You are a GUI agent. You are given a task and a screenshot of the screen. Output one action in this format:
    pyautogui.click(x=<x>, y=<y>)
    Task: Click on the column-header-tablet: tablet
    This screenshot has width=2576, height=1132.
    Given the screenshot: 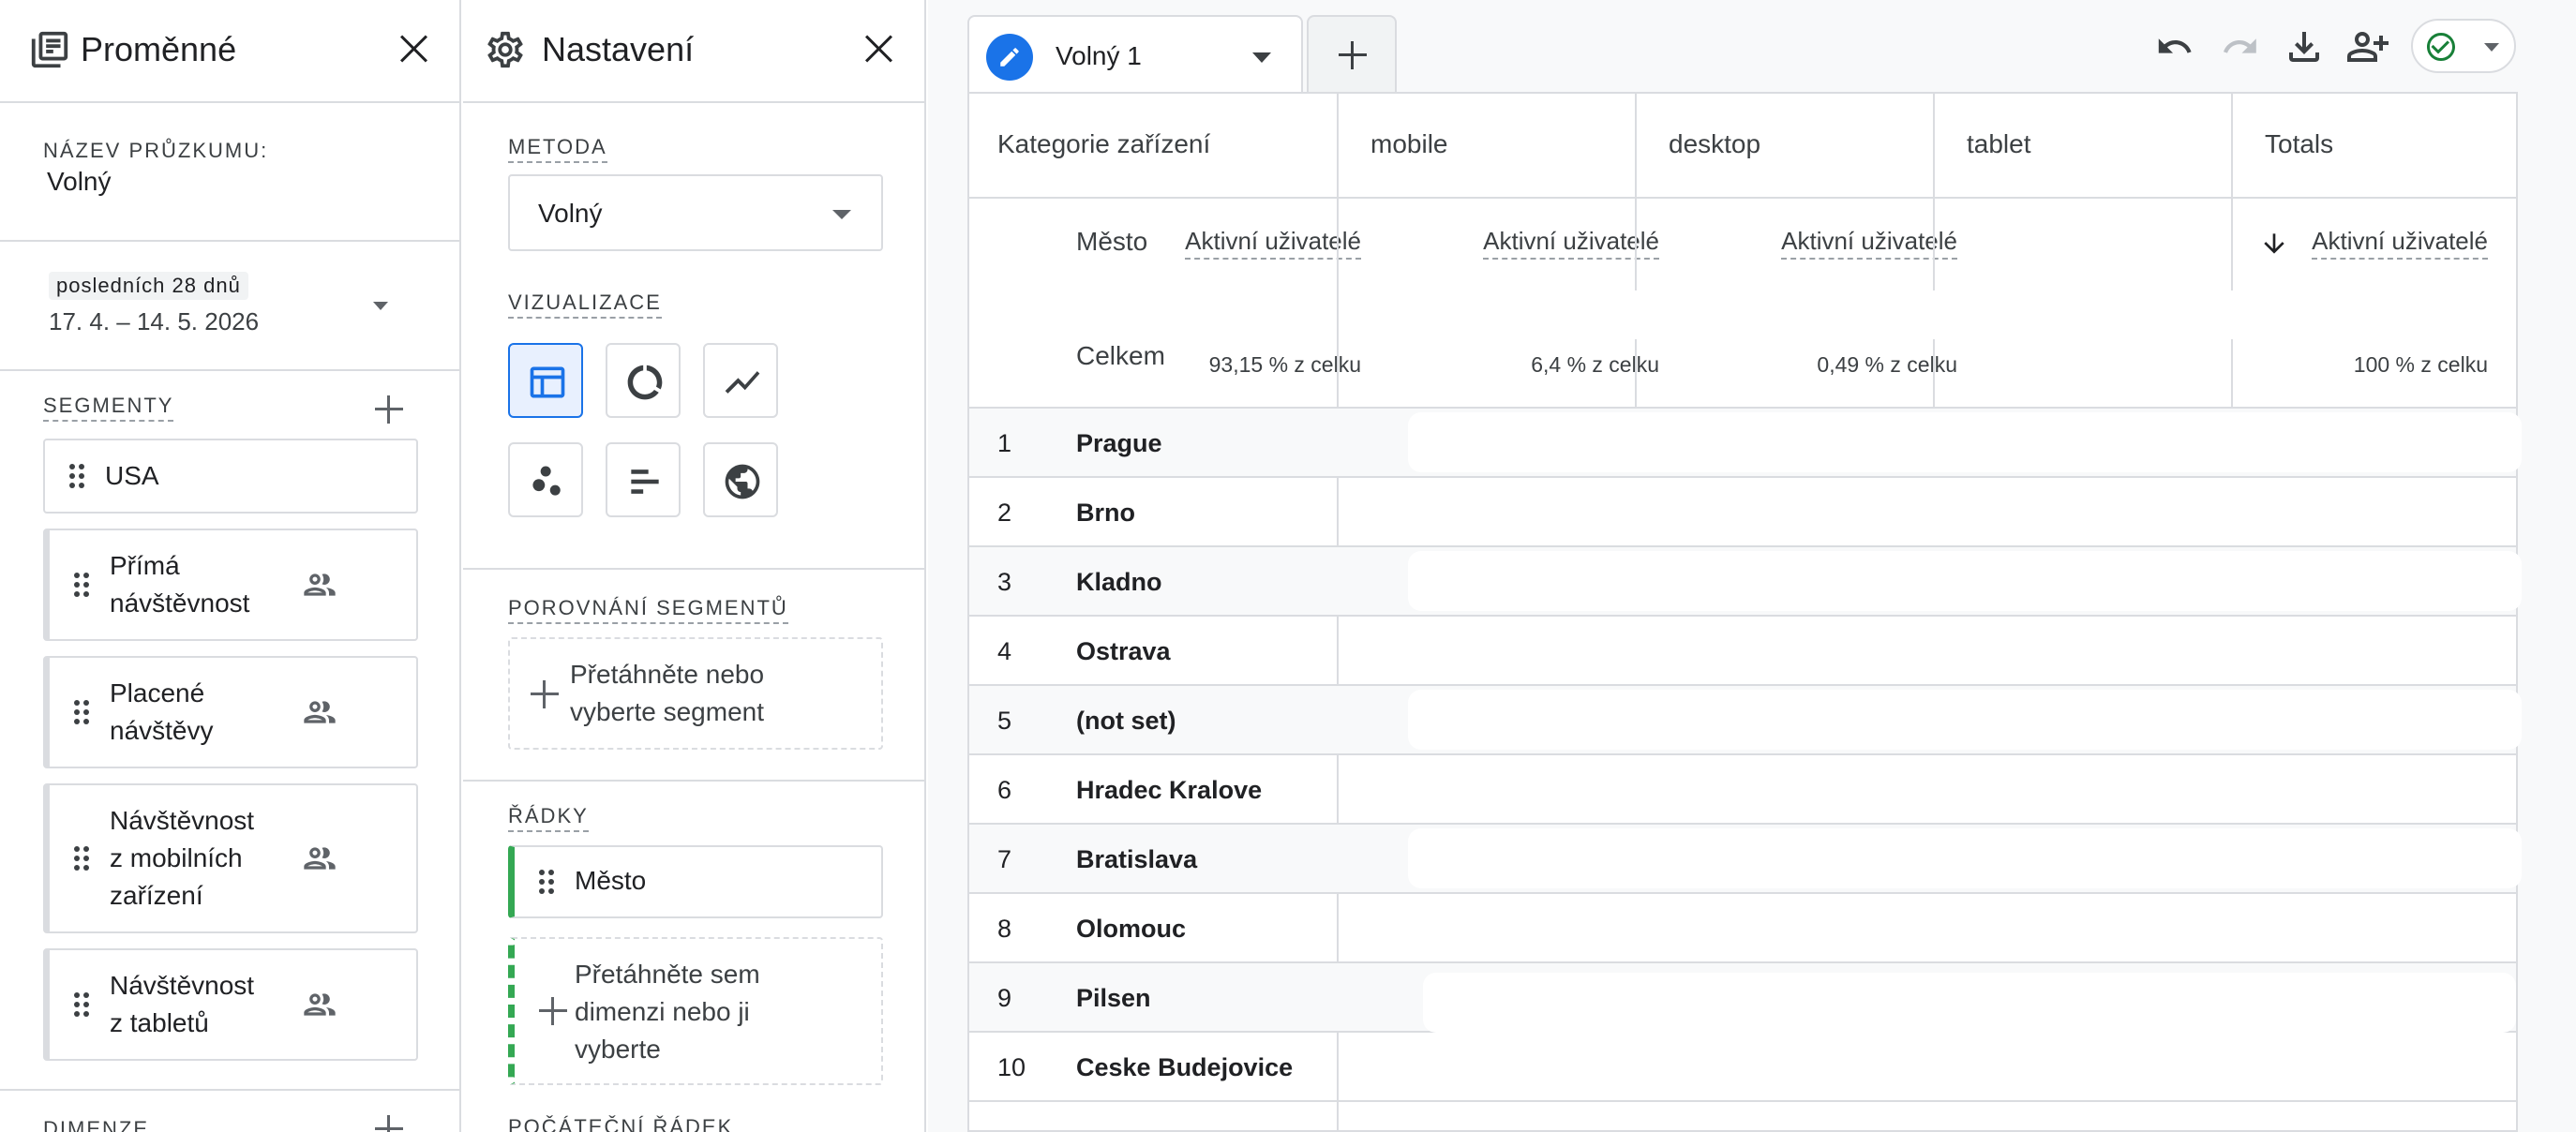 What is the action you would take?
    pyautogui.click(x=1999, y=144)
    